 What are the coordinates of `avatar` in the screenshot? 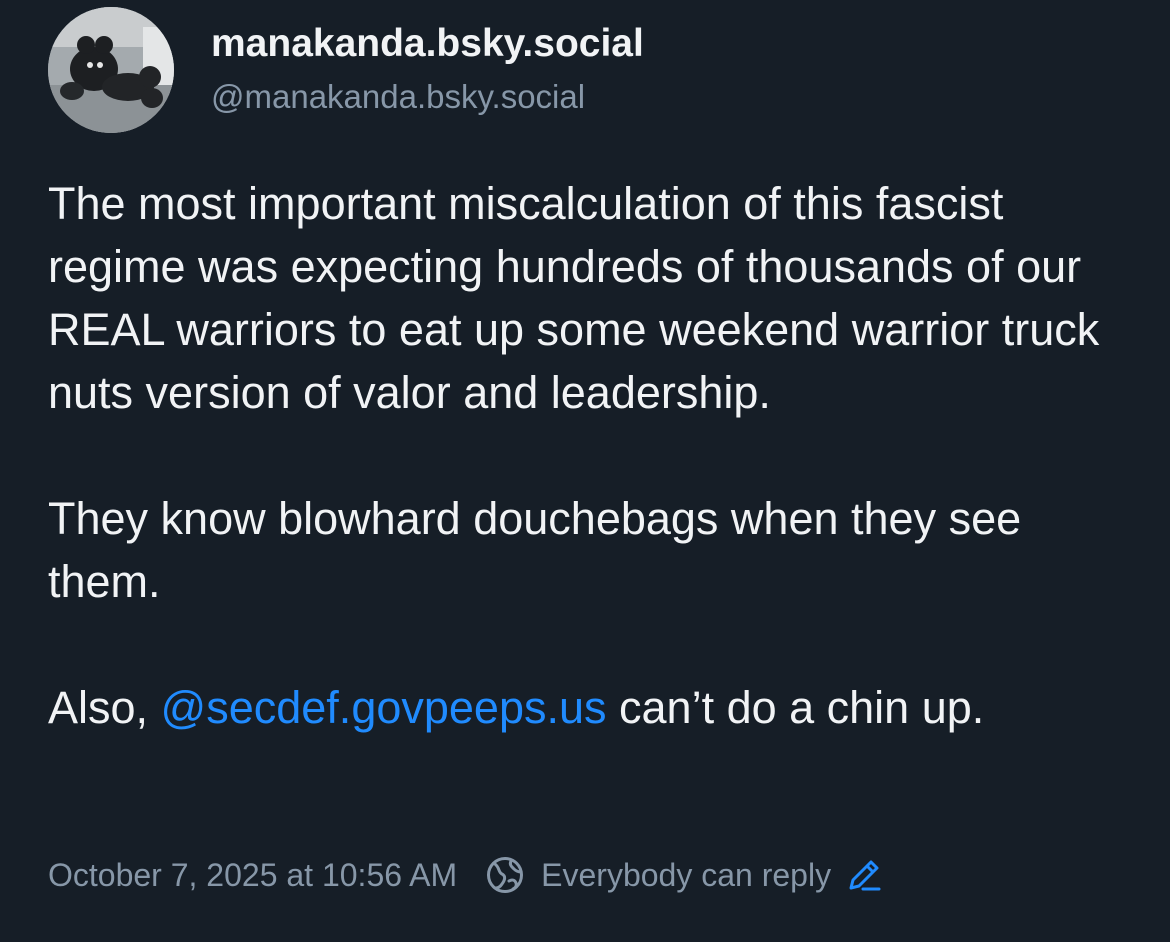 It's located at (111, 70).